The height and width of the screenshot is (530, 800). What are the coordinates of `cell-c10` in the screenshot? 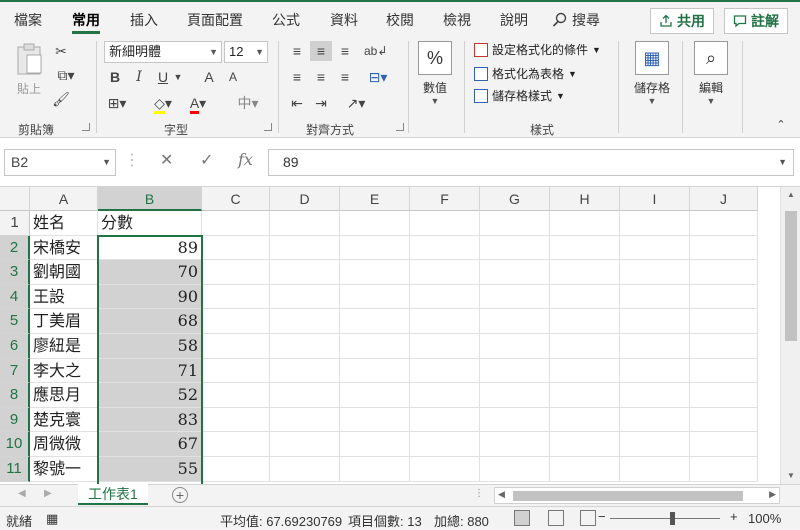 It's located at (236, 444).